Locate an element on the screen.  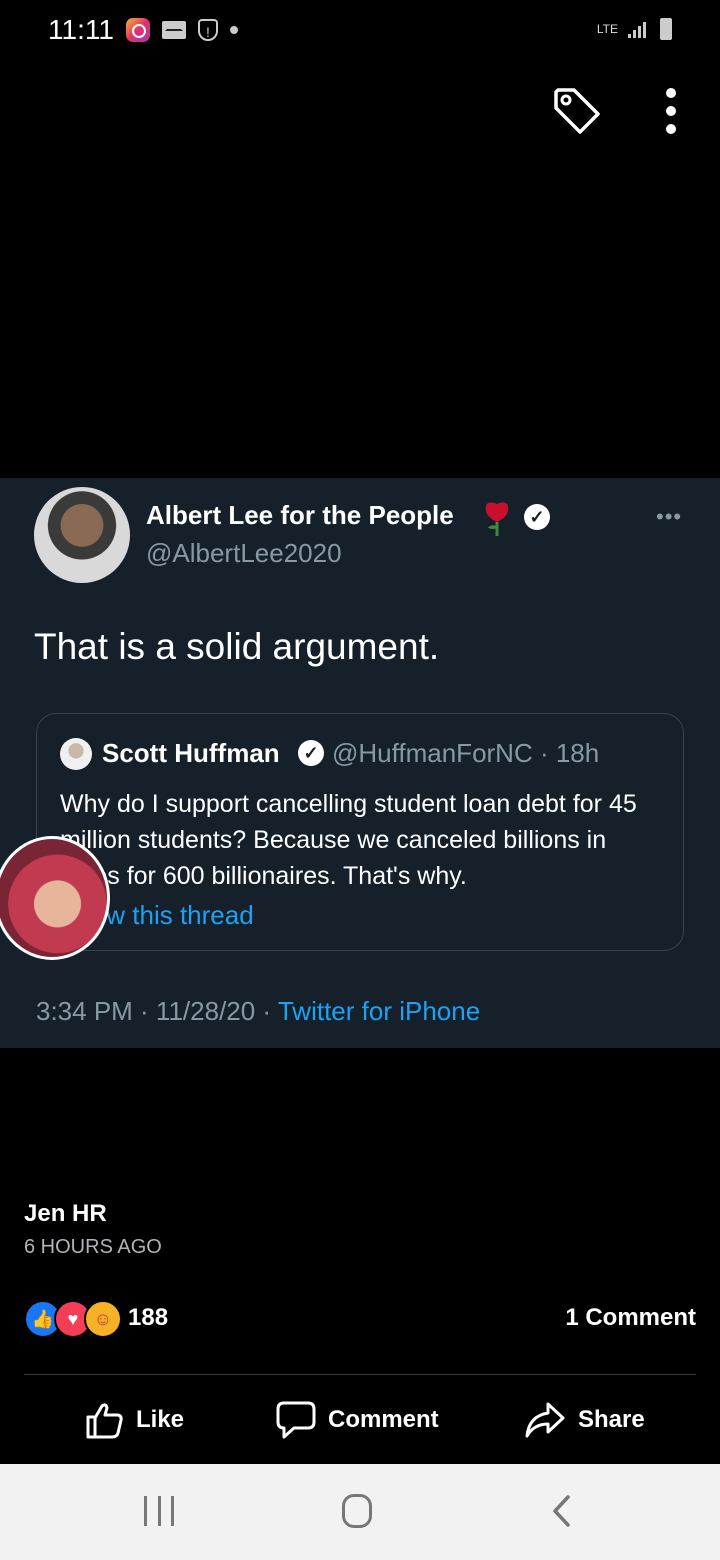
more-options-button is located at coordinates (671, 111).